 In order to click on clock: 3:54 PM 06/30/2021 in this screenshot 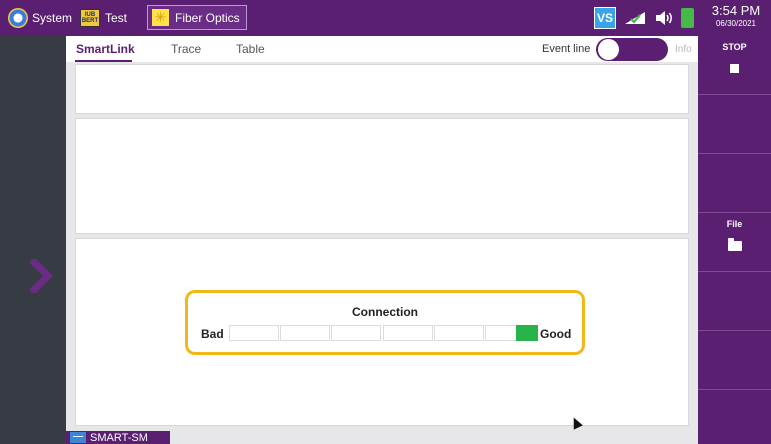, I will do `click(736, 16)`.